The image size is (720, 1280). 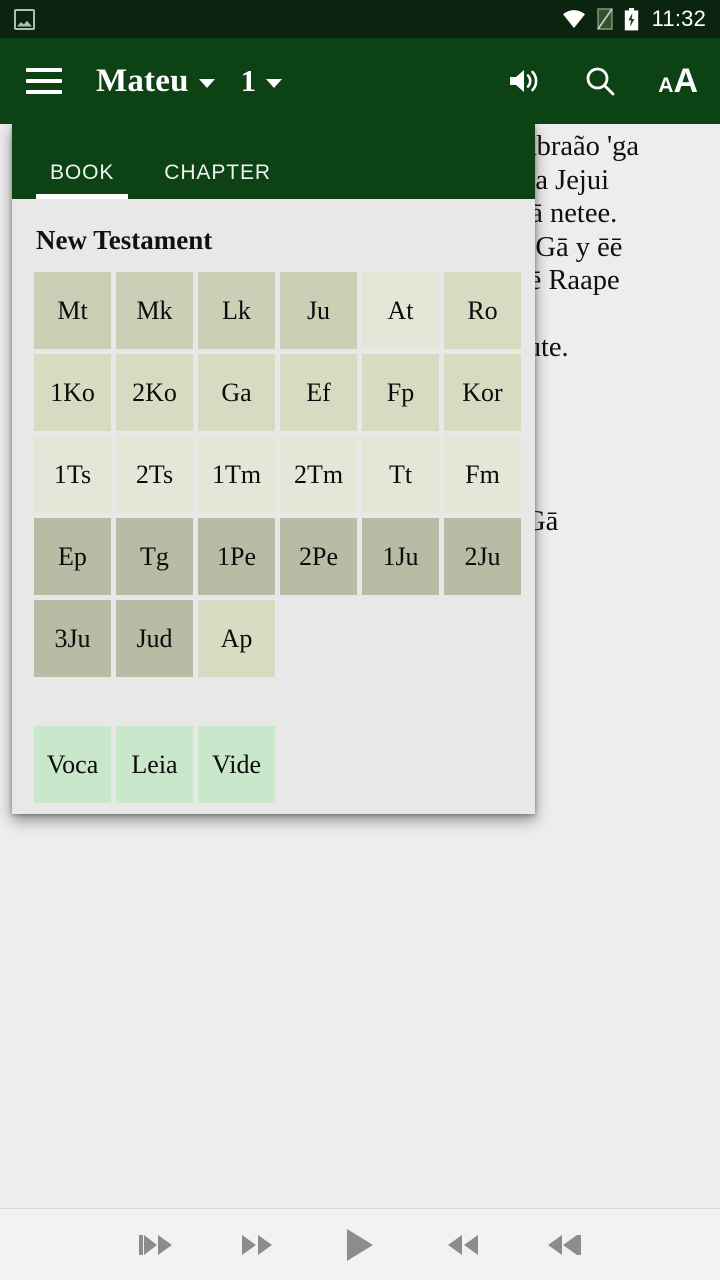 I want to click on book-tile: 1Ko, so click(x=72, y=392).